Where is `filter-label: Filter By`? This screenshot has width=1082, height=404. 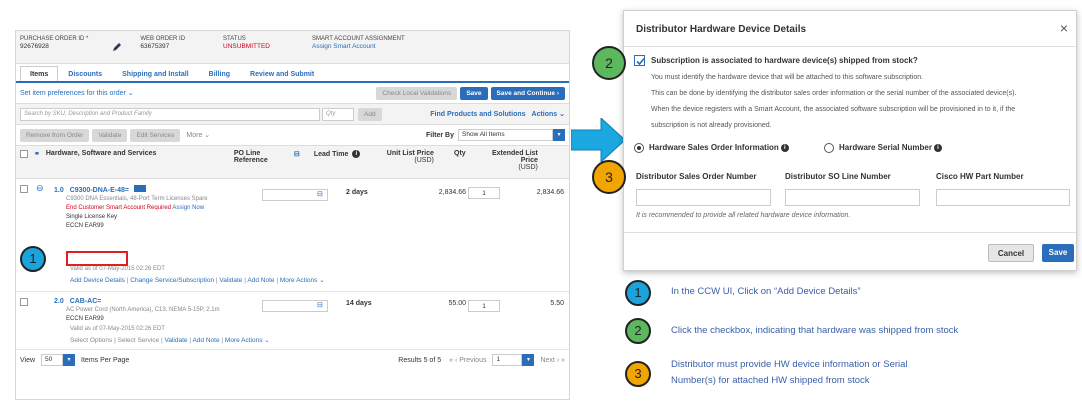
filter-label: Filter By is located at coordinates (439, 135).